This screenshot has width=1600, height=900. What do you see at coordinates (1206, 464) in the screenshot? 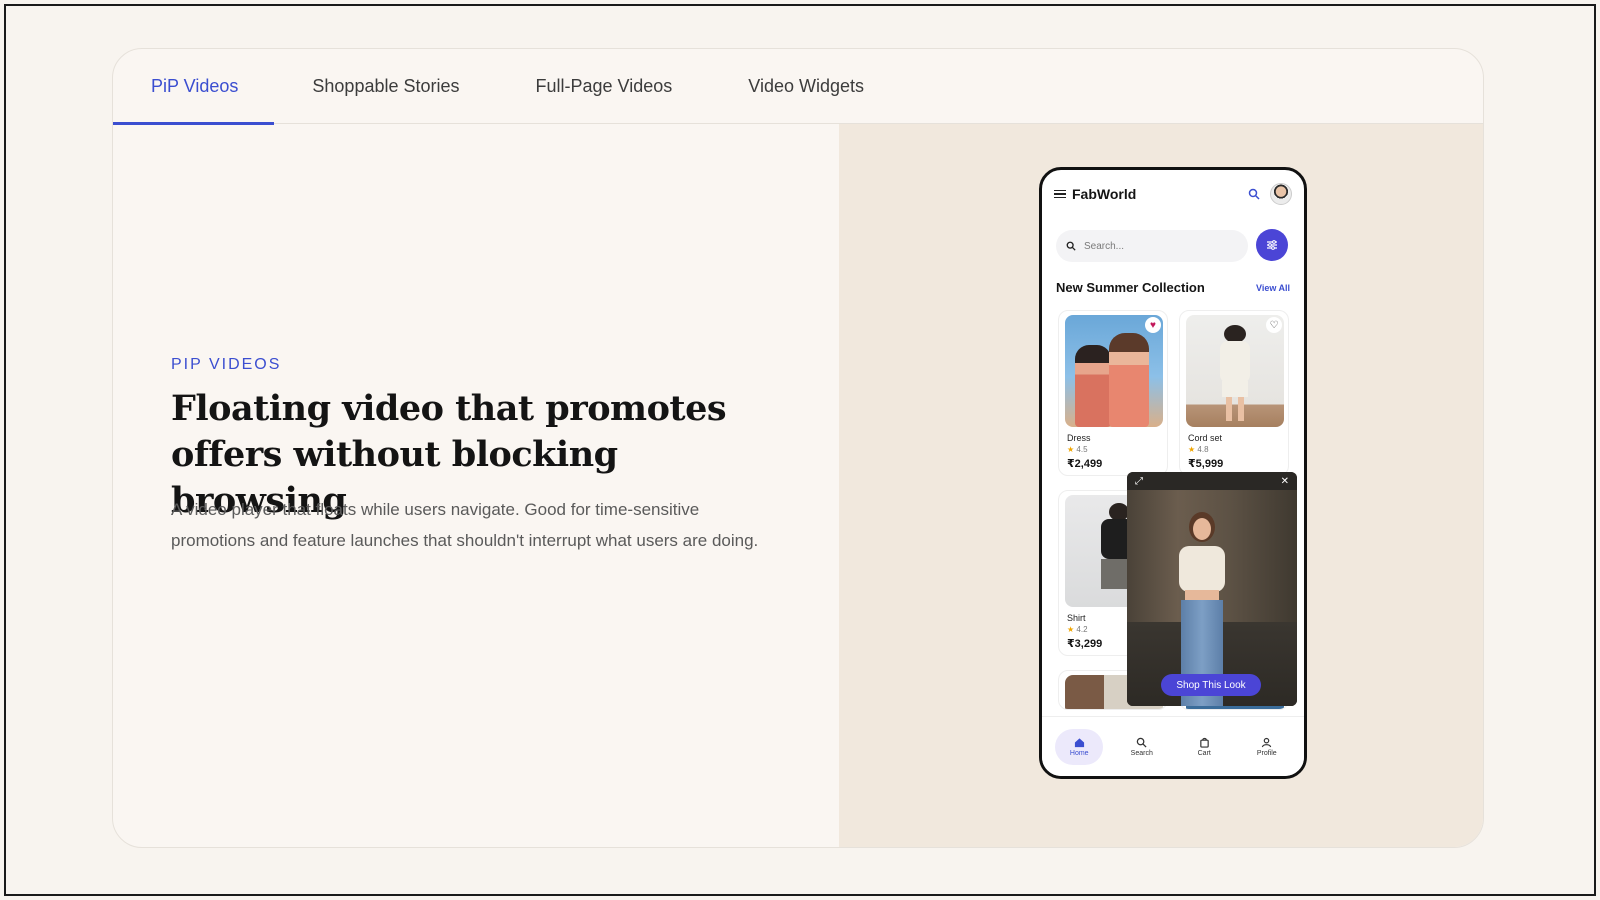
I see `product-price: ₹5,999` at bounding box center [1206, 464].